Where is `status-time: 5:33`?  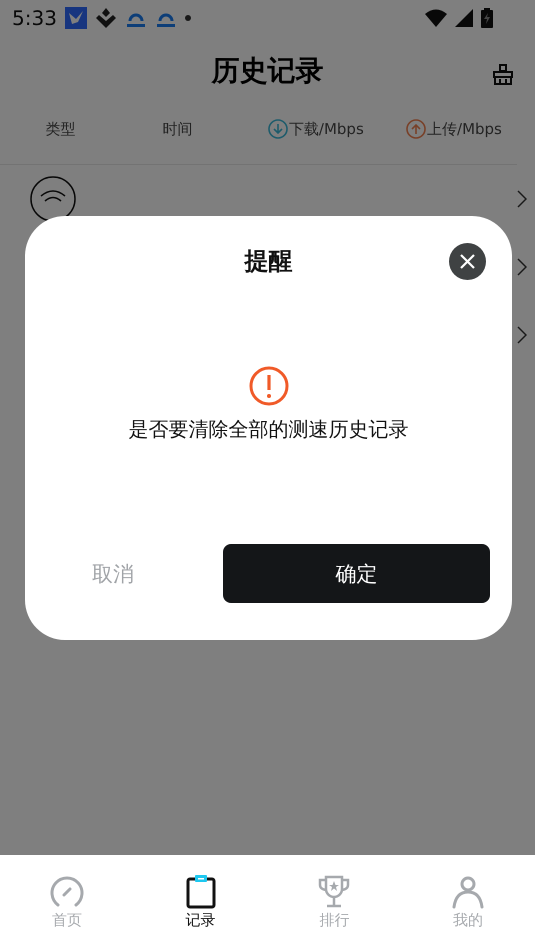
status-time: 5:33 is located at coordinates (34, 18).